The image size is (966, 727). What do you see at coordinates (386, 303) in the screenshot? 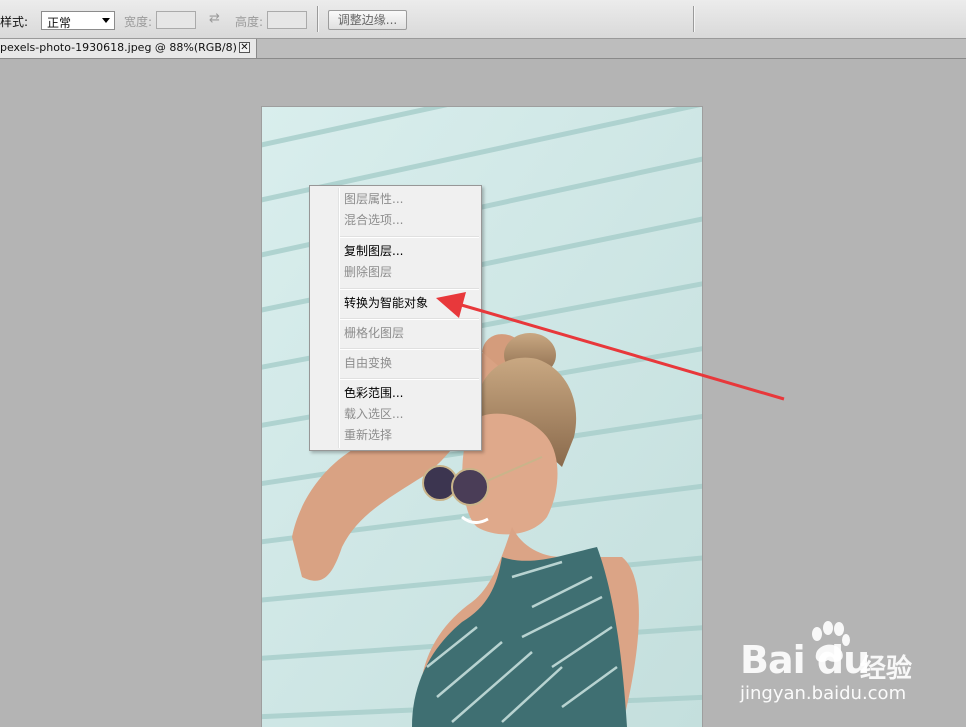
I see `menu-item-convert-to-smart-object: 转换为智能对象` at bounding box center [386, 303].